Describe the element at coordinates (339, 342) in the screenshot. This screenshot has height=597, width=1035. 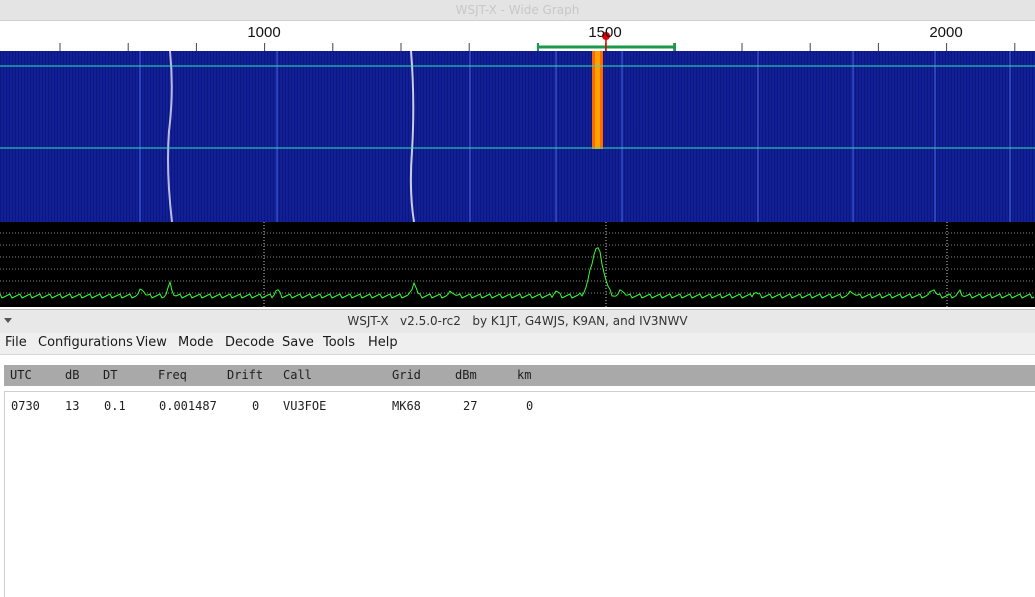
I see `menu-tools: Tools` at that location.